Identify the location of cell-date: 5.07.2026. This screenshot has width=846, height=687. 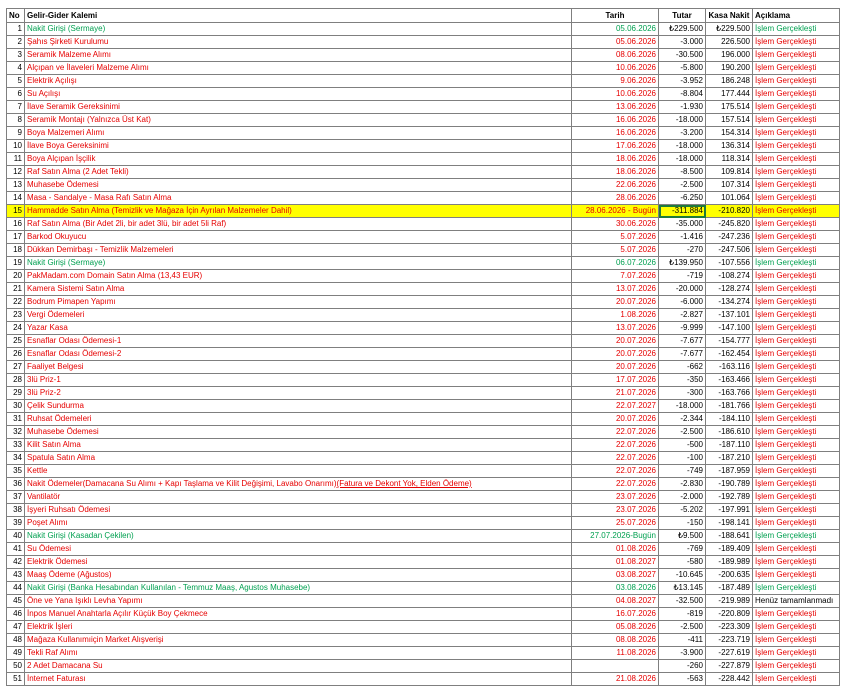
(615, 237).